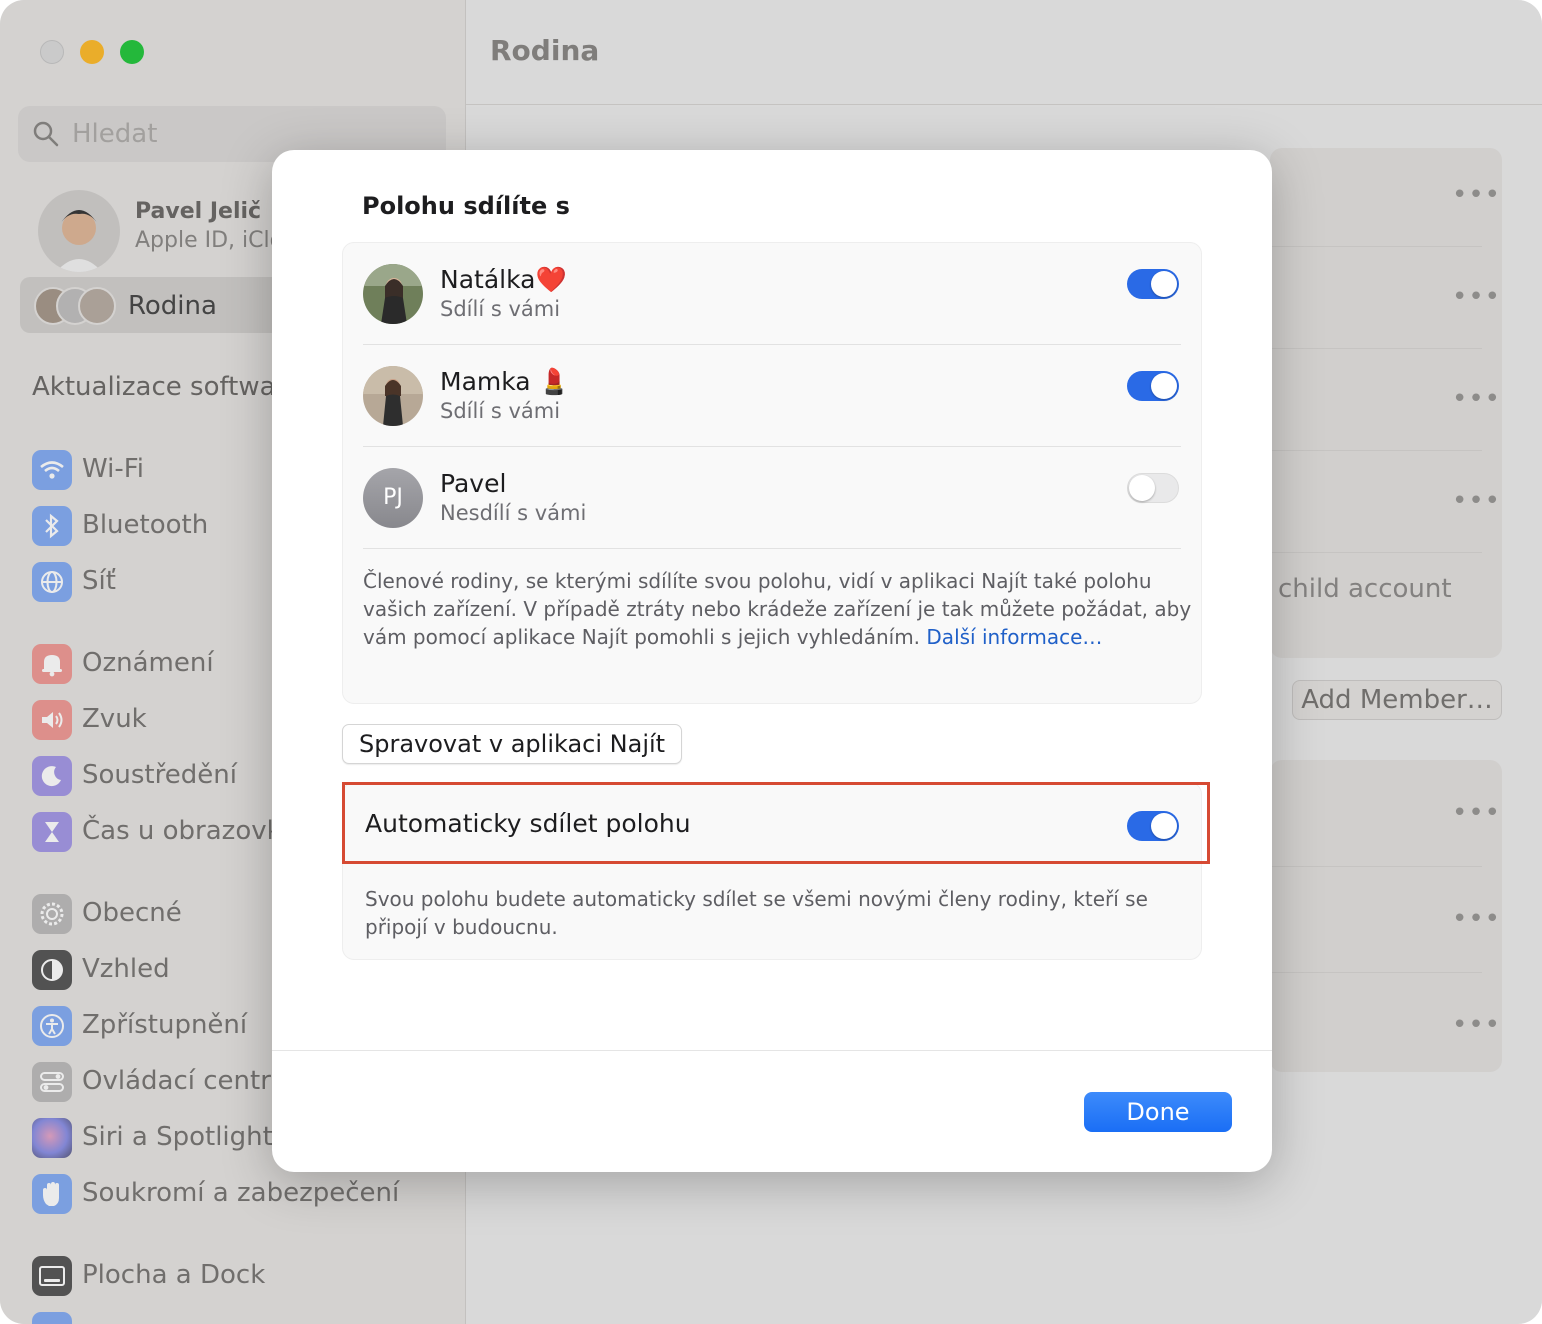 The width and height of the screenshot is (1542, 1324). I want to click on footer-divider, so click(772, 1050).